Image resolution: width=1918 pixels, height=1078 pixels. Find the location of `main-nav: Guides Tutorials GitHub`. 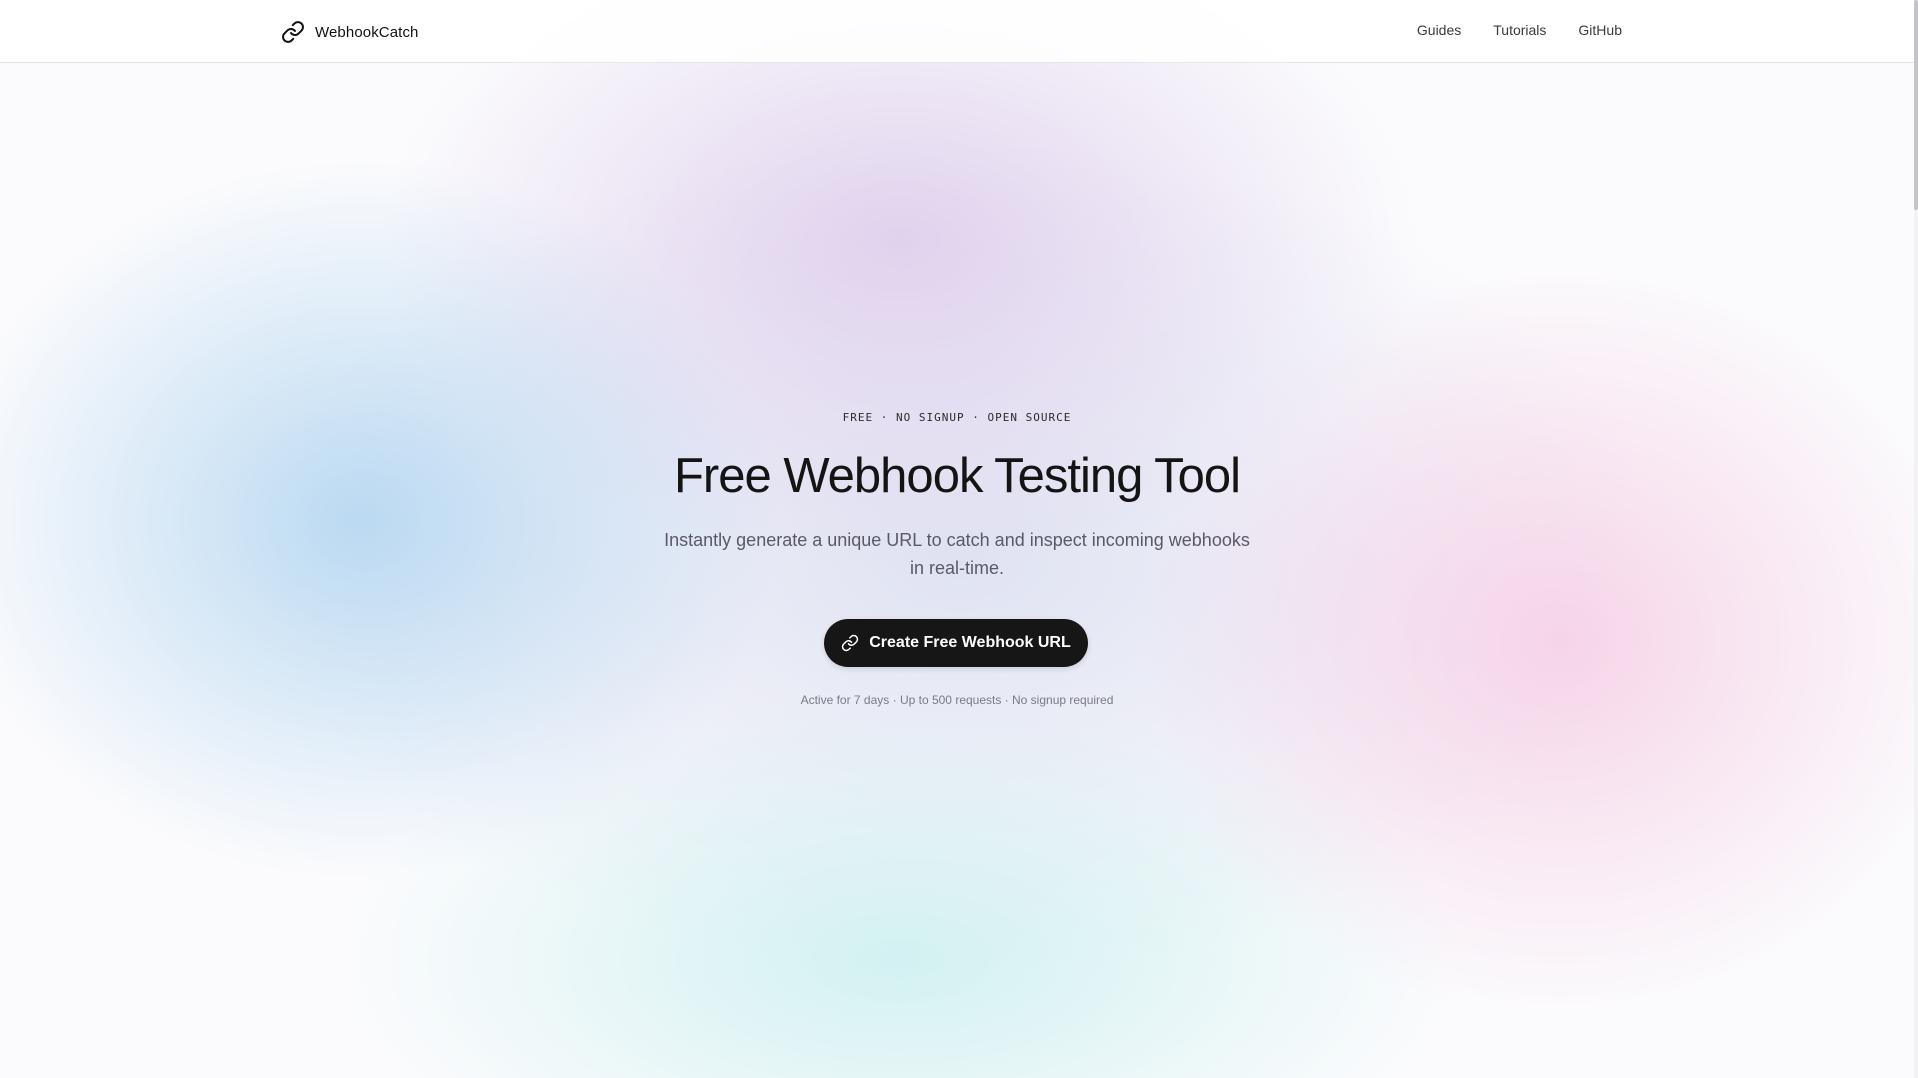

main-nav: Guides Tutorials GitHub is located at coordinates (1519, 30).